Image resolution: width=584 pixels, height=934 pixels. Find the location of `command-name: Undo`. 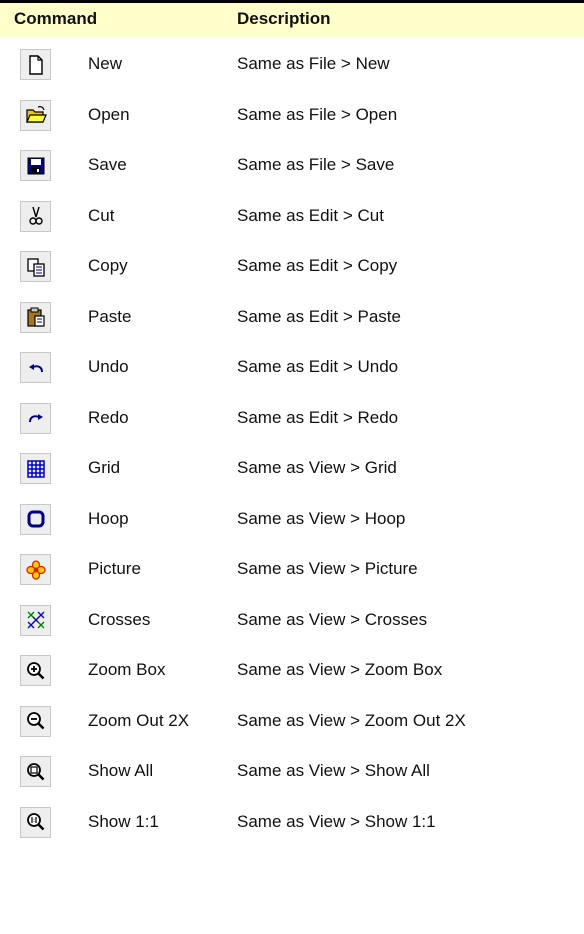

command-name: Undo is located at coordinates (108, 366).